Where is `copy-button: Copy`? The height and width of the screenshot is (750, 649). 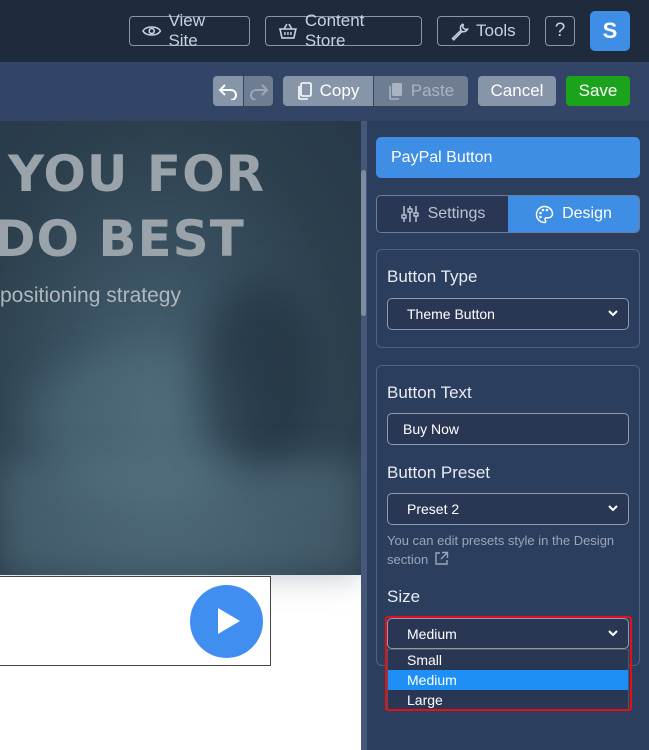
copy-button: Copy is located at coordinates (328, 91).